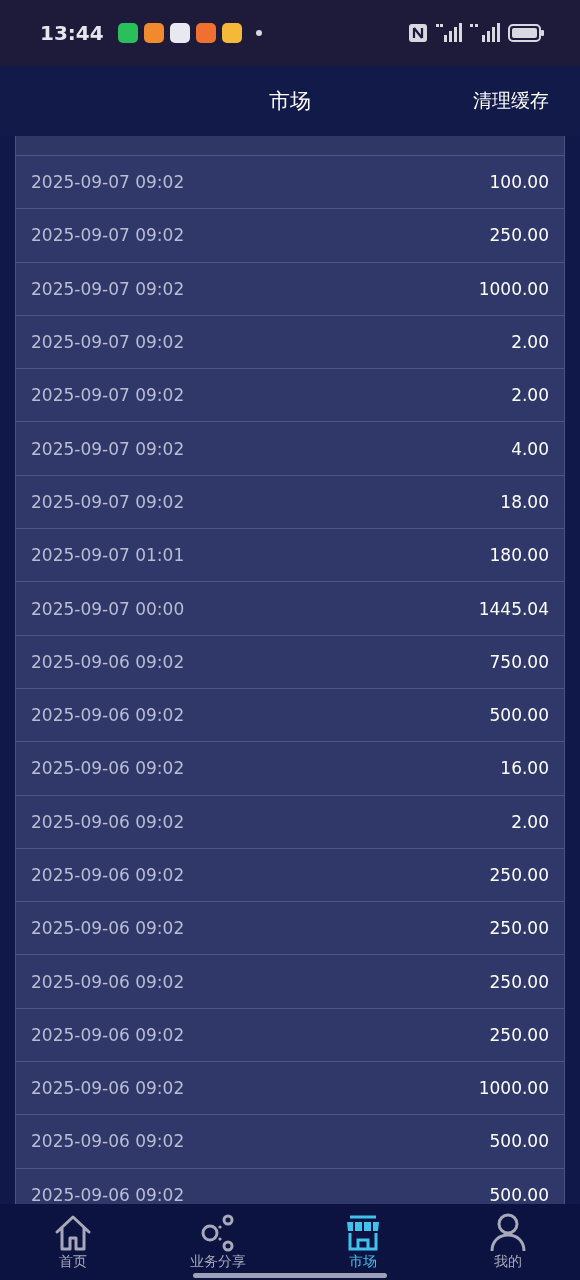  What do you see at coordinates (513, 608) in the screenshot?
I see `record-amount: 1445.04` at bounding box center [513, 608].